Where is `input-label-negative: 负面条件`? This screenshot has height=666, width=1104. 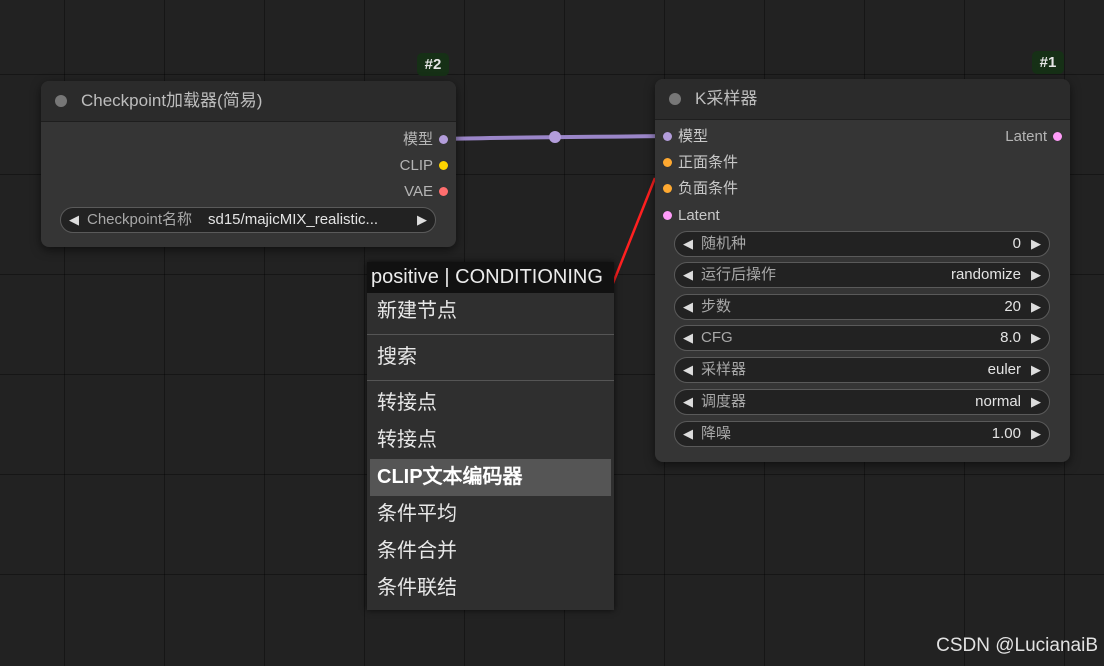
input-label-negative: 负面条件 is located at coordinates (708, 188).